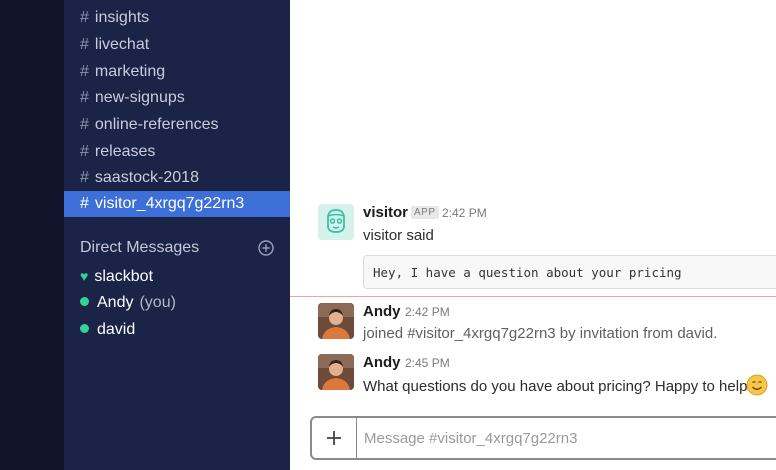 This screenshot has height=470, width=776. What do you see at coordinates (32, 235) in the screenshot?
I see `workspace-rail` at bounding box center [32, 235].